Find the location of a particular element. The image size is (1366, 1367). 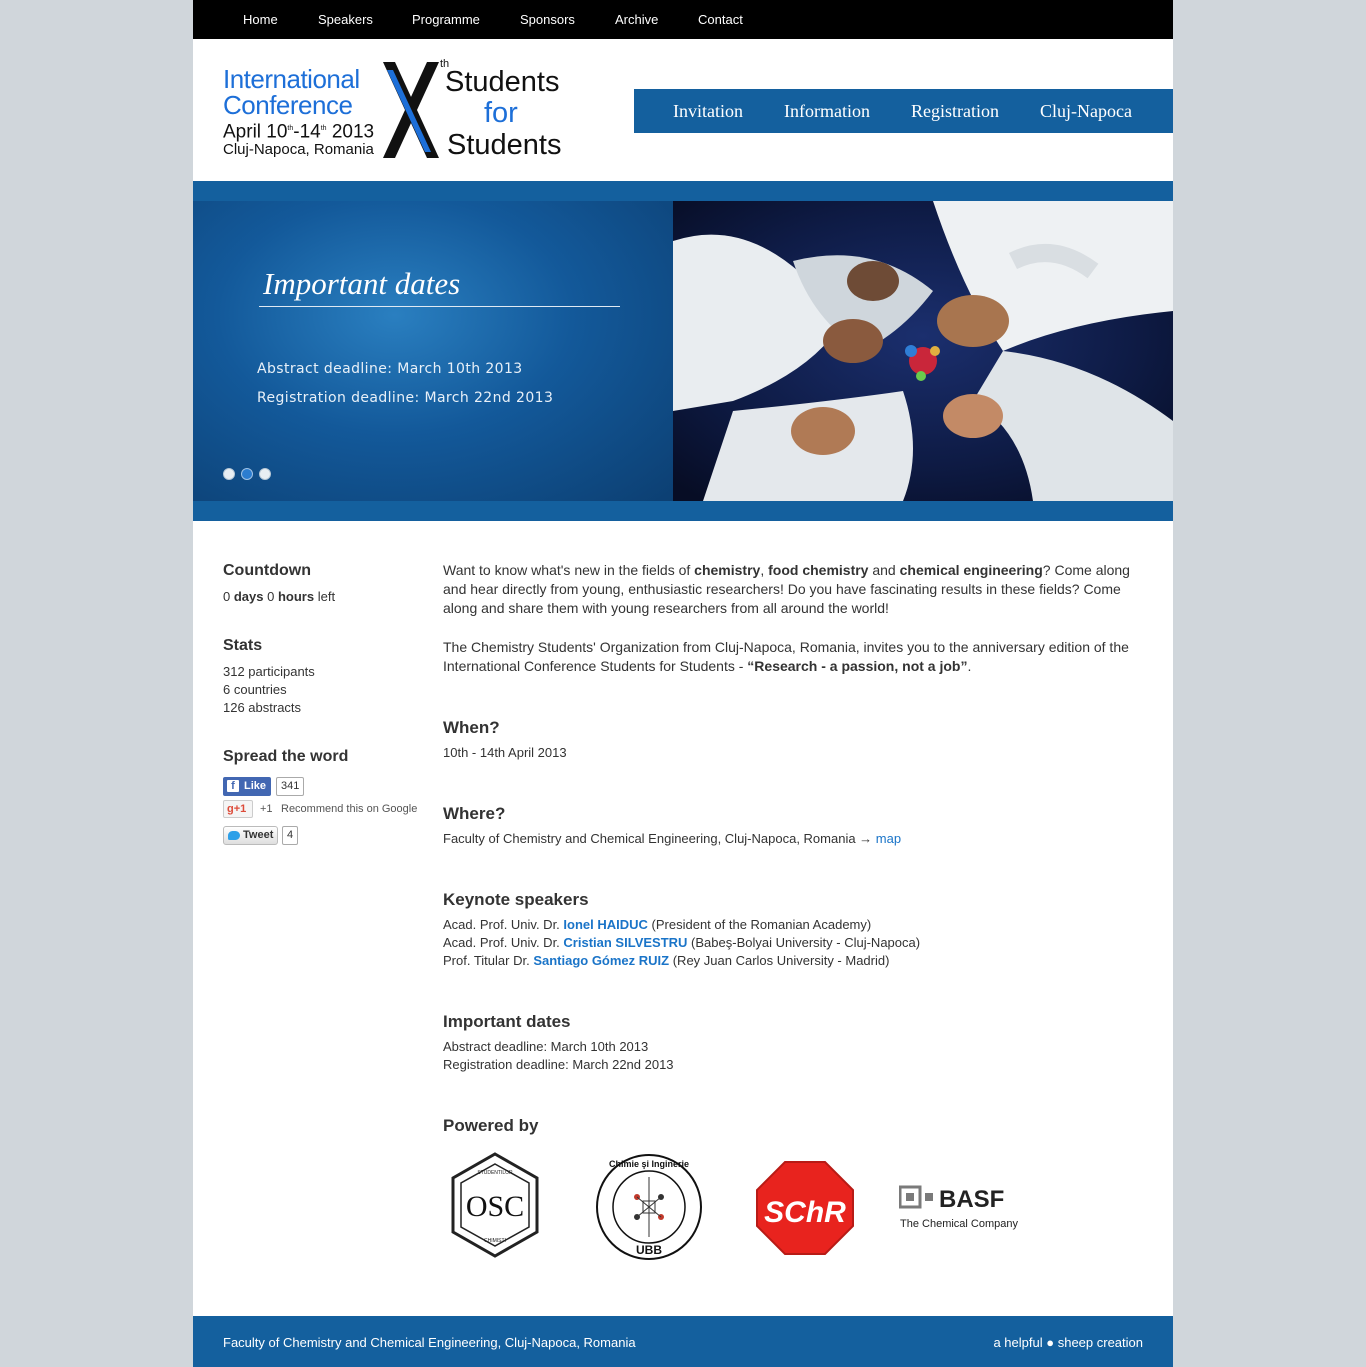

students-lab-photo is located at coordinates (923, 351).